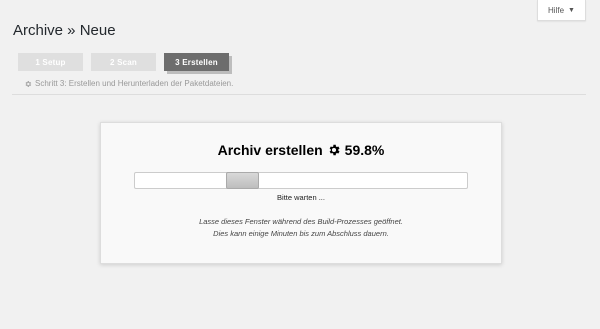 This screenshot has width=600, height=329. Describe the element at coordinates (64, 31) in the screenshot. I see `page-title: Archive » Neue` at that location.